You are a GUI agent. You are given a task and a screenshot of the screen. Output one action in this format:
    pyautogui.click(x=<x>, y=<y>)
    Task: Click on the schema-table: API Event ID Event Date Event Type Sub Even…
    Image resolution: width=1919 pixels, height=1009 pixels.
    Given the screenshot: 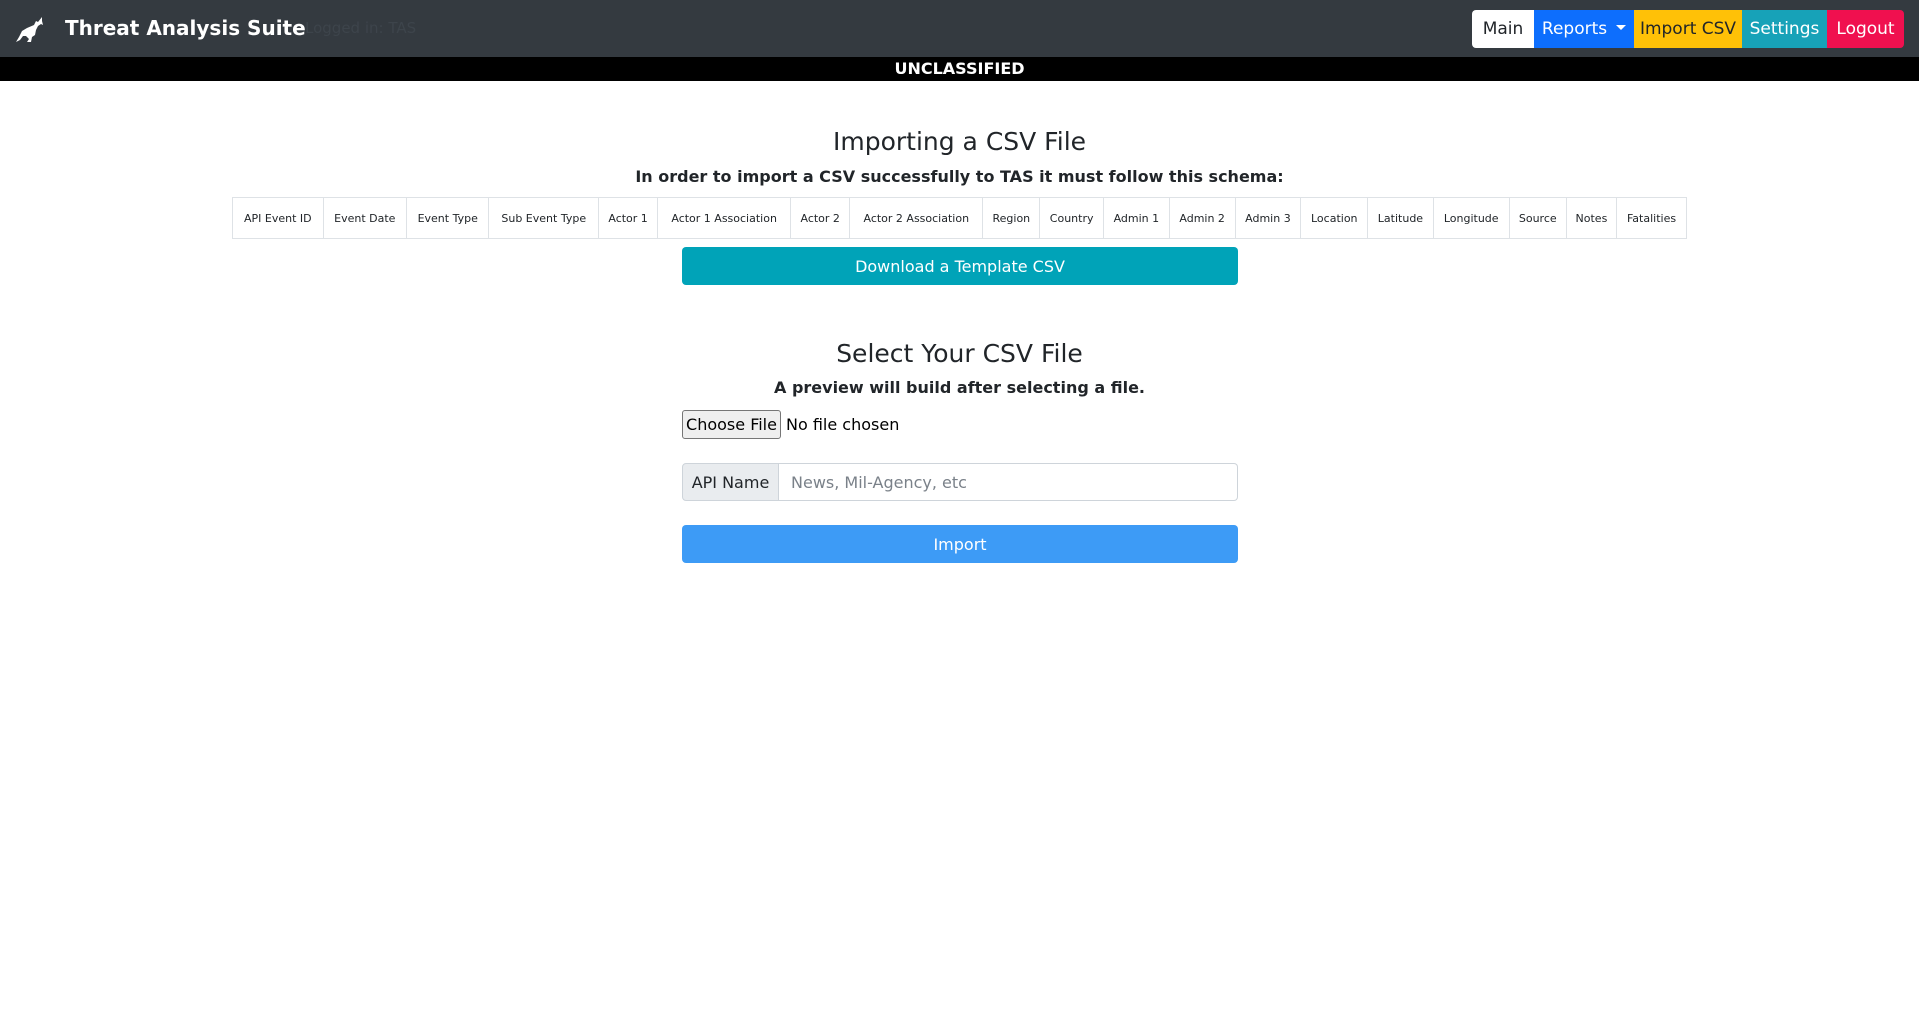 What is the action you would take?
    pyautogui.click(x=959, y=218)
    